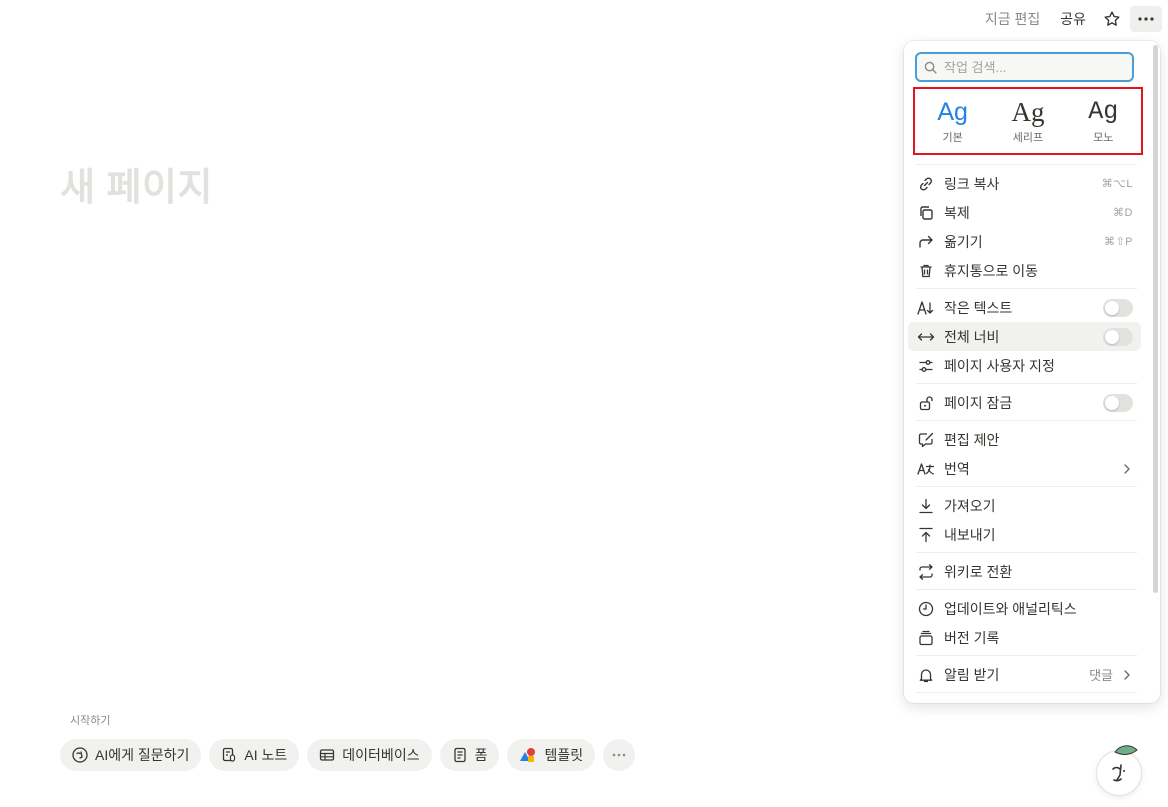  I want to click on chip-label: AI 노트, so click(266, 755).